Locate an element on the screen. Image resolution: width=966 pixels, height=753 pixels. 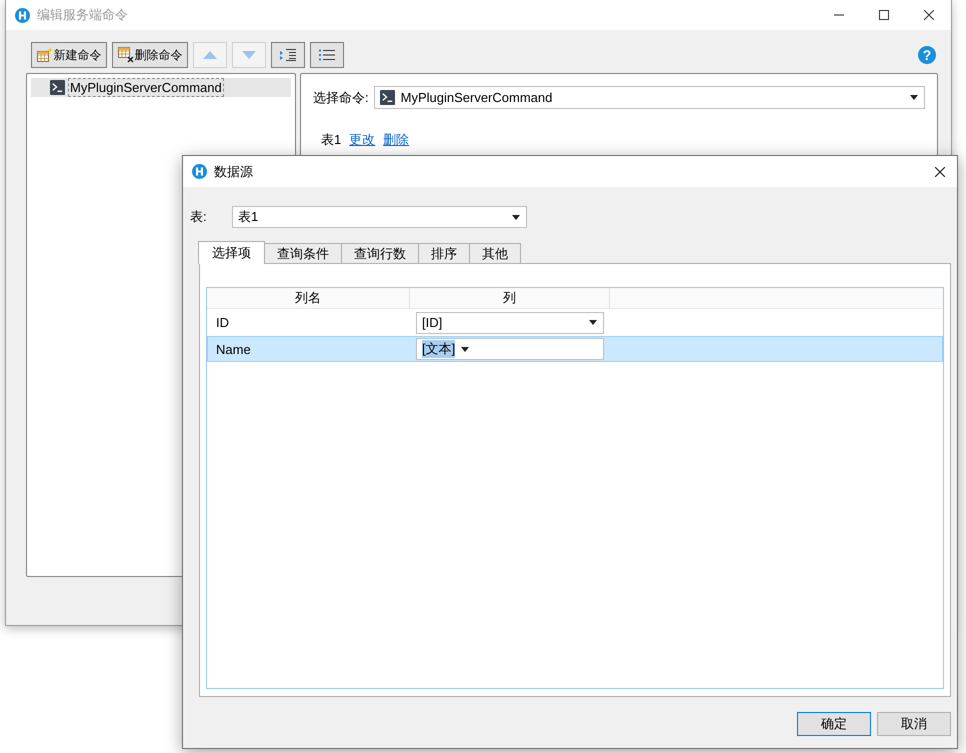
indent-button is located at coordinates (288, 55).